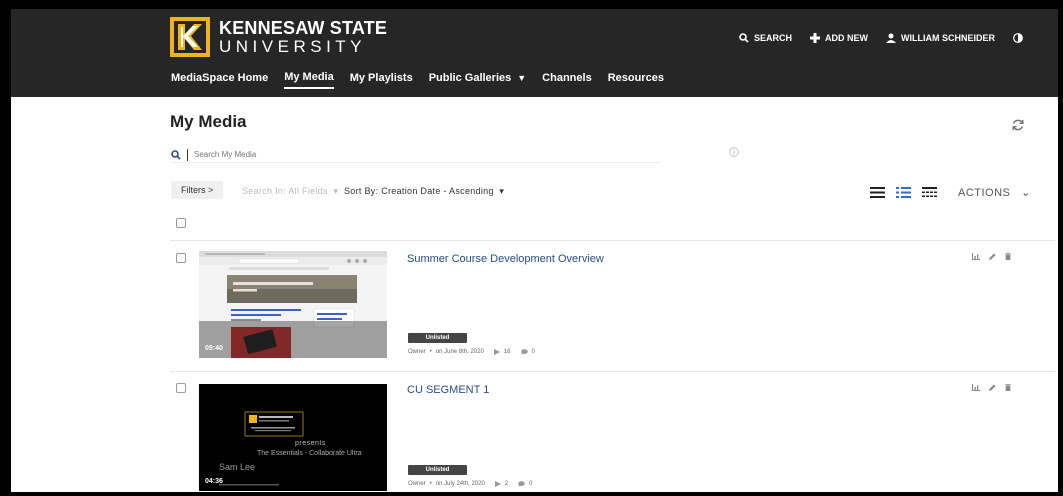 The width and height of the screenshot is (1063, 496). I want to click on contrast-icon, so click(1018, 38).